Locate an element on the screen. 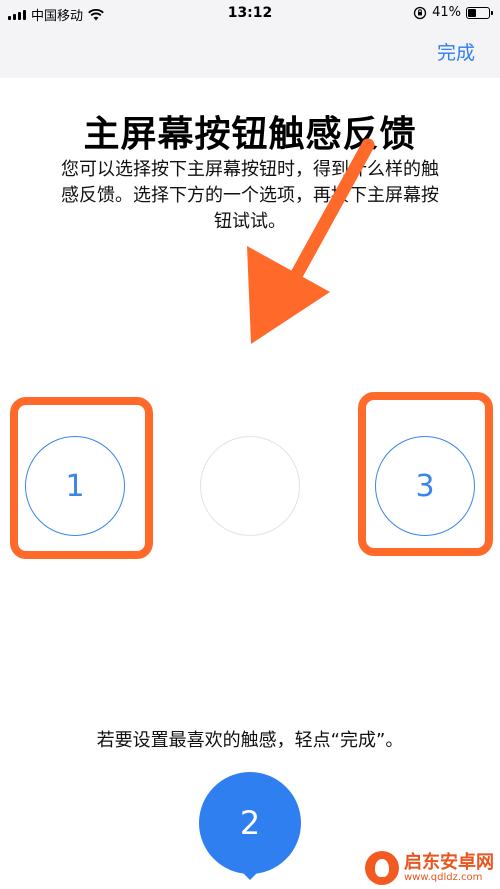 Image resolution: width=500 pixels, height=889 pixels. watermark-text: 启东安卓网 www.qdldz.com is located at coordinates (449, 867).